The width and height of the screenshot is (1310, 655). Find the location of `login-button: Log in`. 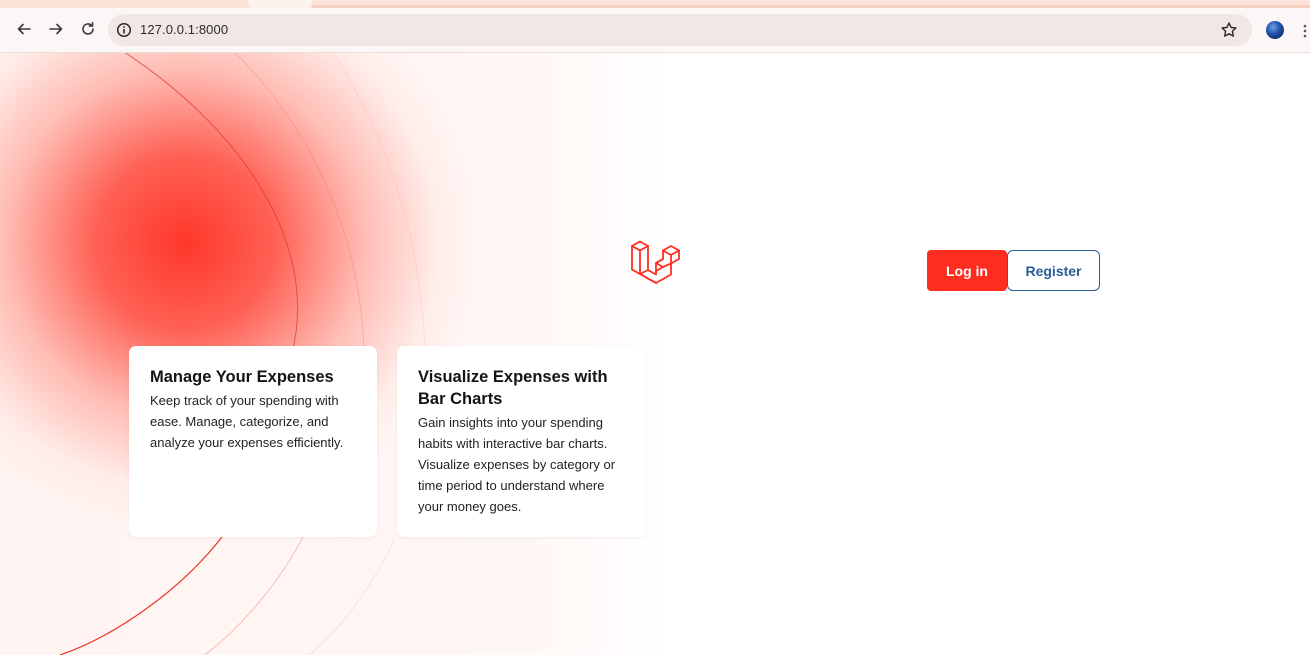

login-button: Log in is located at coordinates (967, 270).